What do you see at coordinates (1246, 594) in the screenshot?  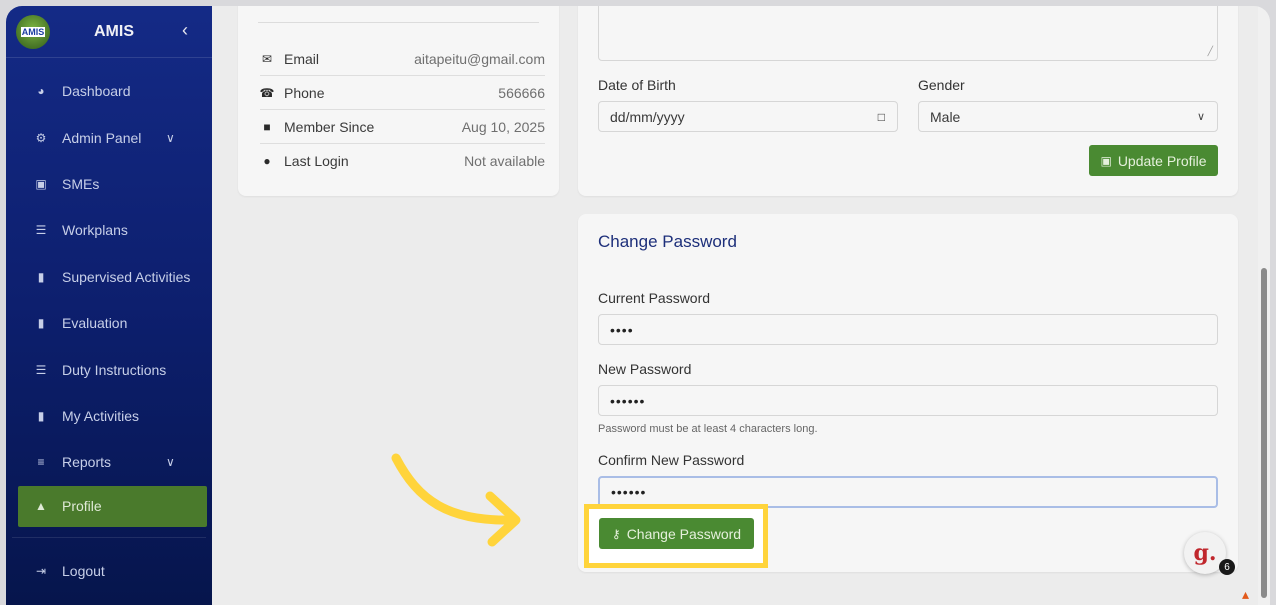 I see `fire-icon: ▴` at bounding box center [1246, 594].